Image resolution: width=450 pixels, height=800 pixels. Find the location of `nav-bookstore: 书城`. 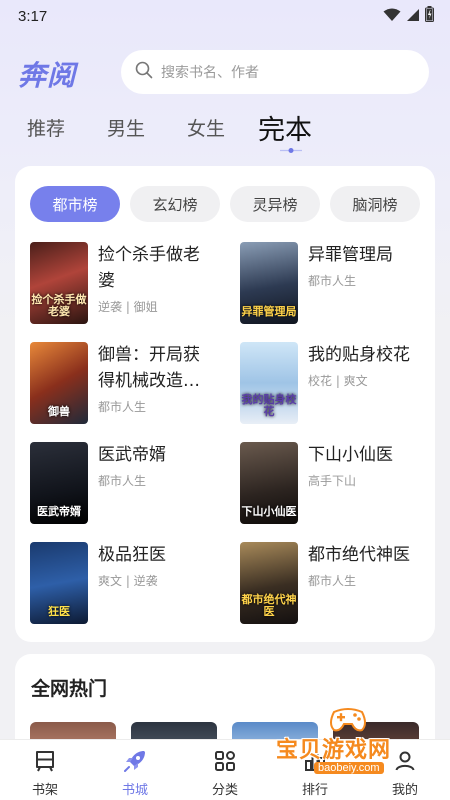

nav-bookstore: 书城 is located at coordinates (135, 770).